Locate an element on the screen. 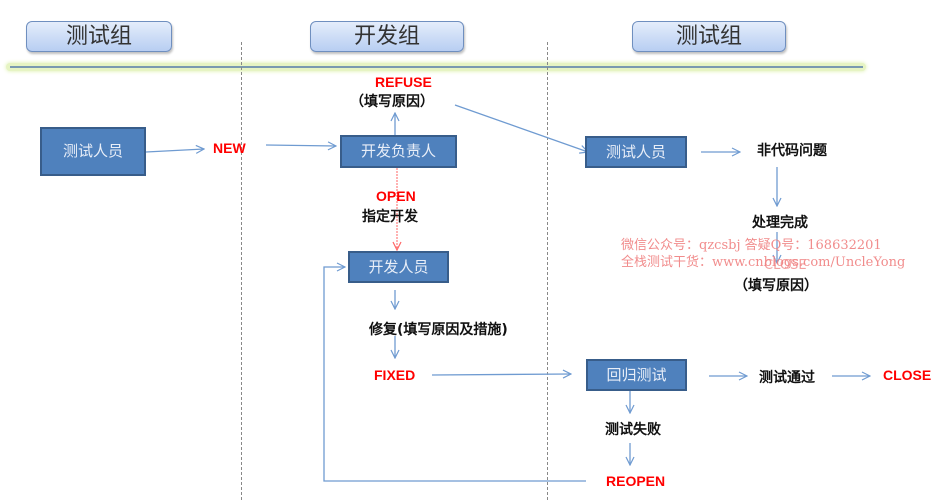 The width and height of the screenshot is (937, 500). node-dev-lead-label: 开发负责人 is located at coordinates (398, 151).